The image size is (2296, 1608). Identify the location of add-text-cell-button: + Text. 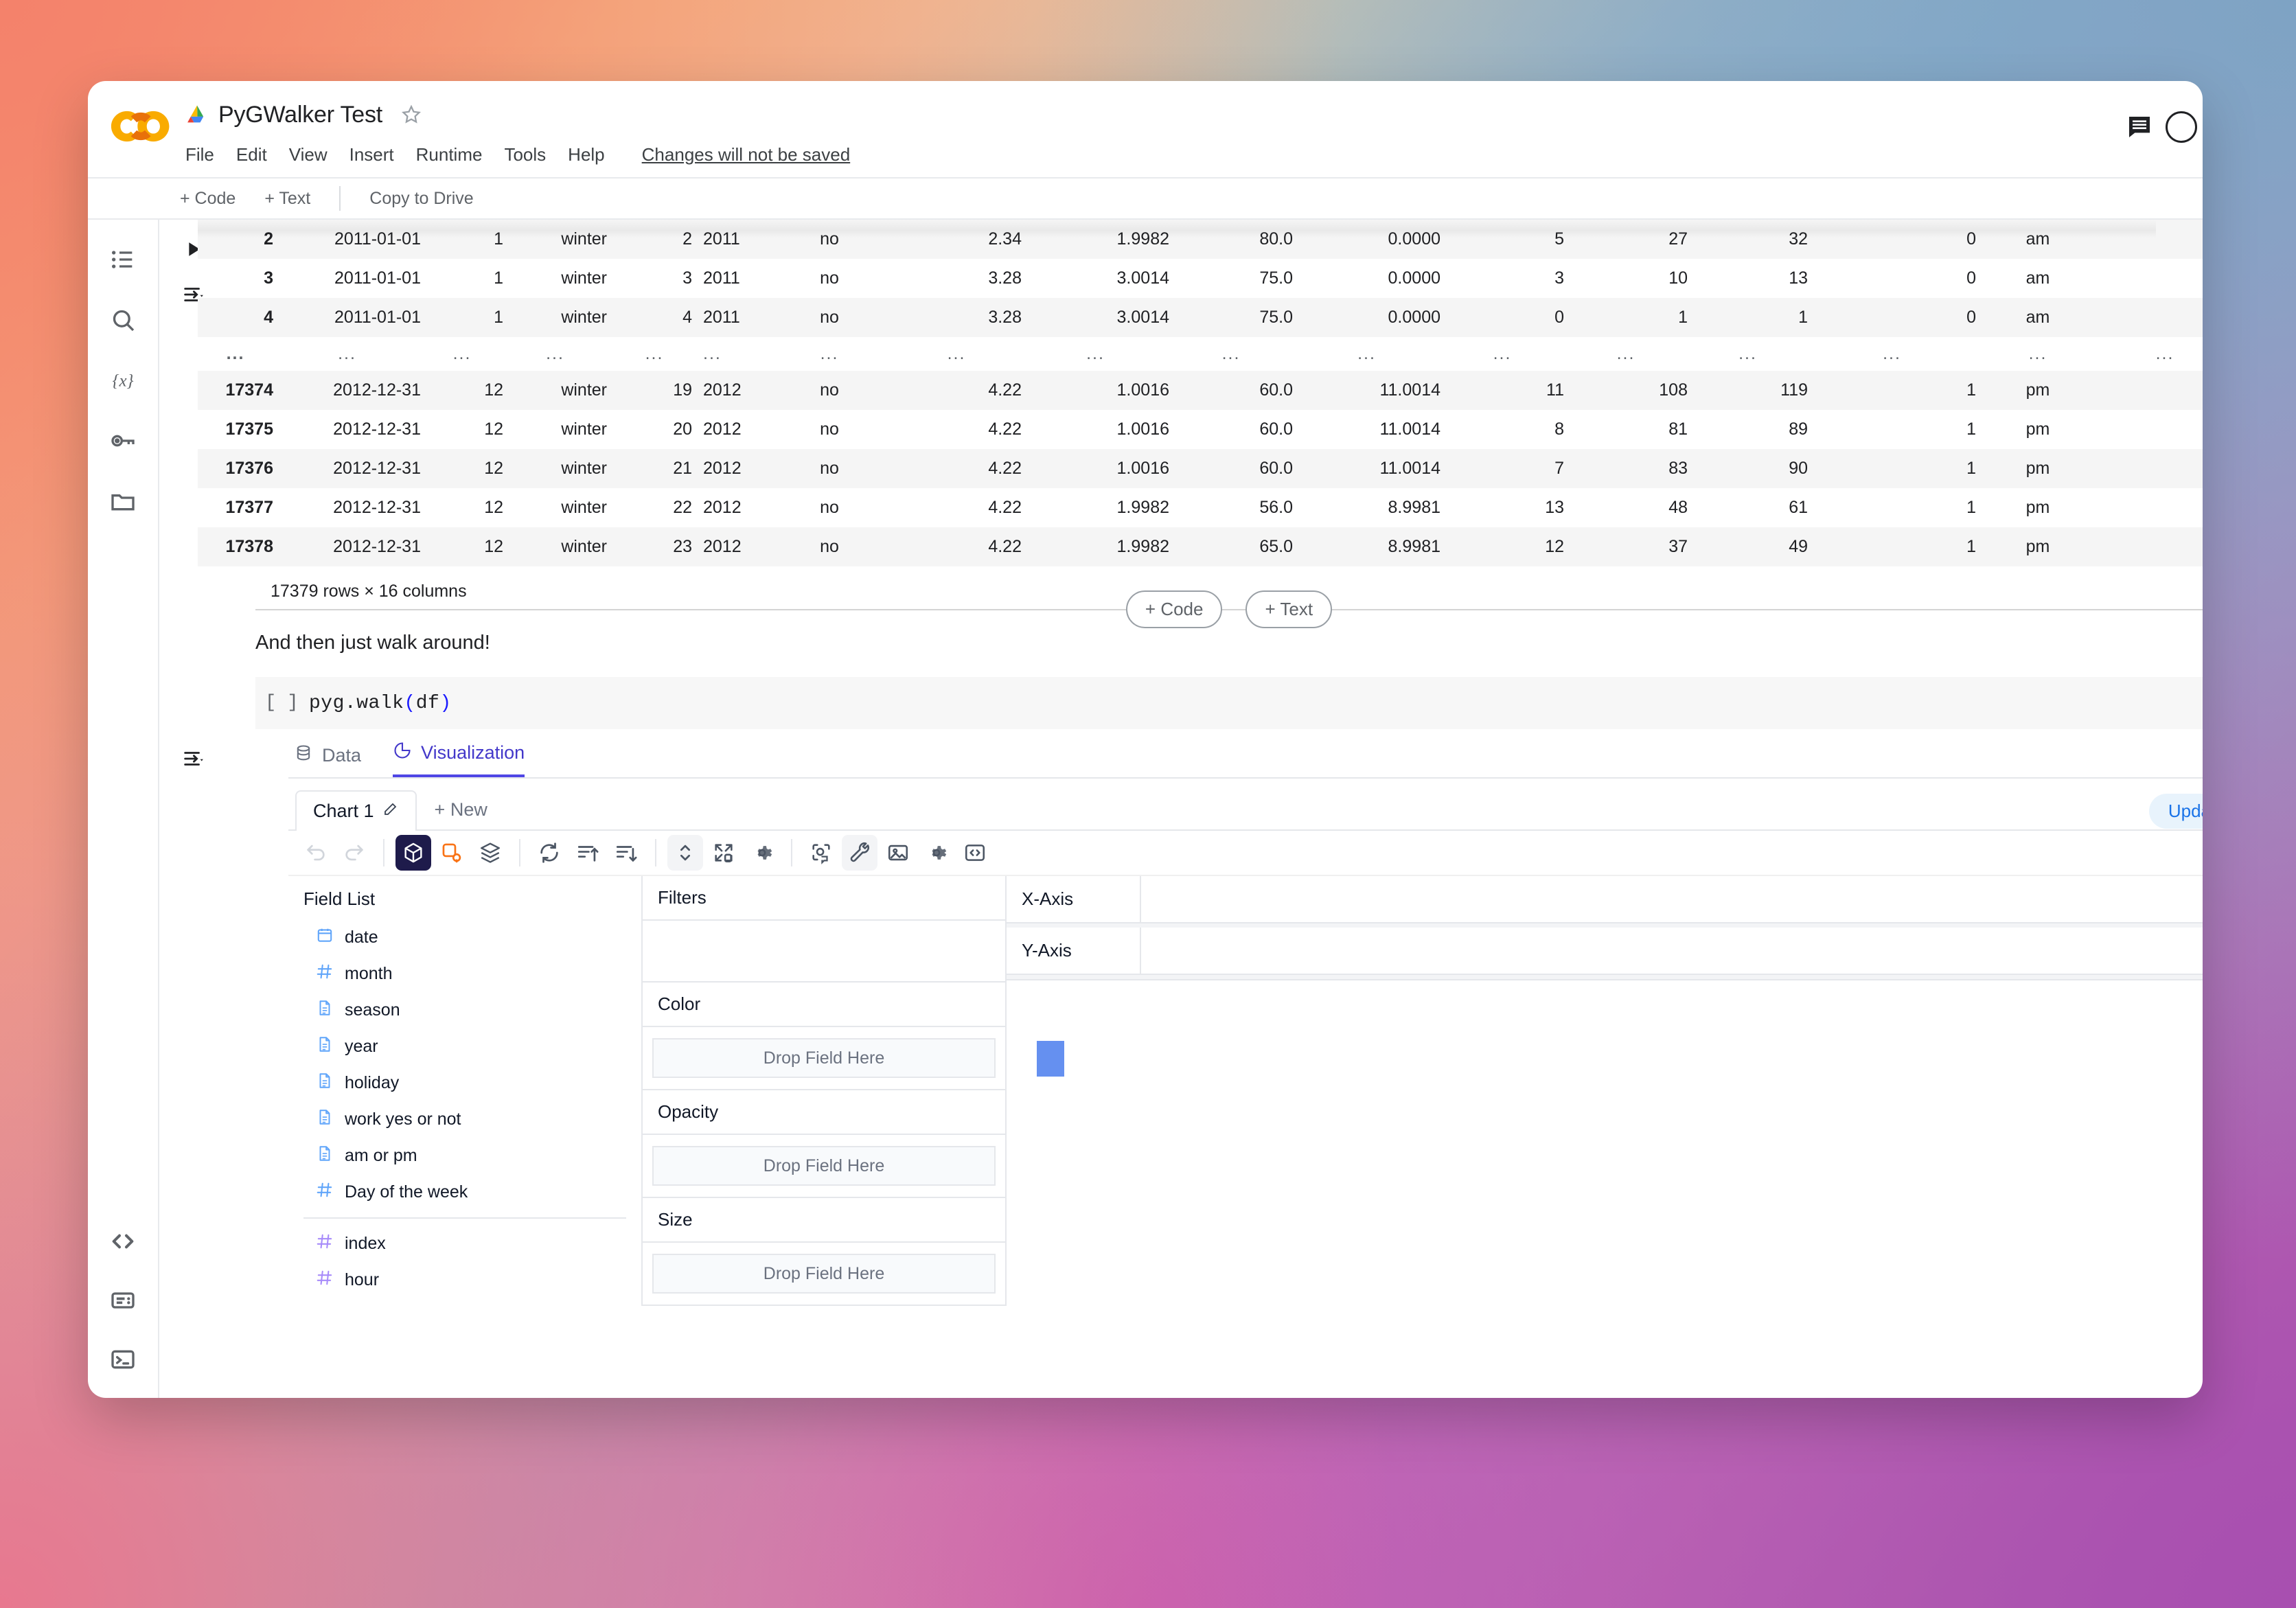
(287, 199).